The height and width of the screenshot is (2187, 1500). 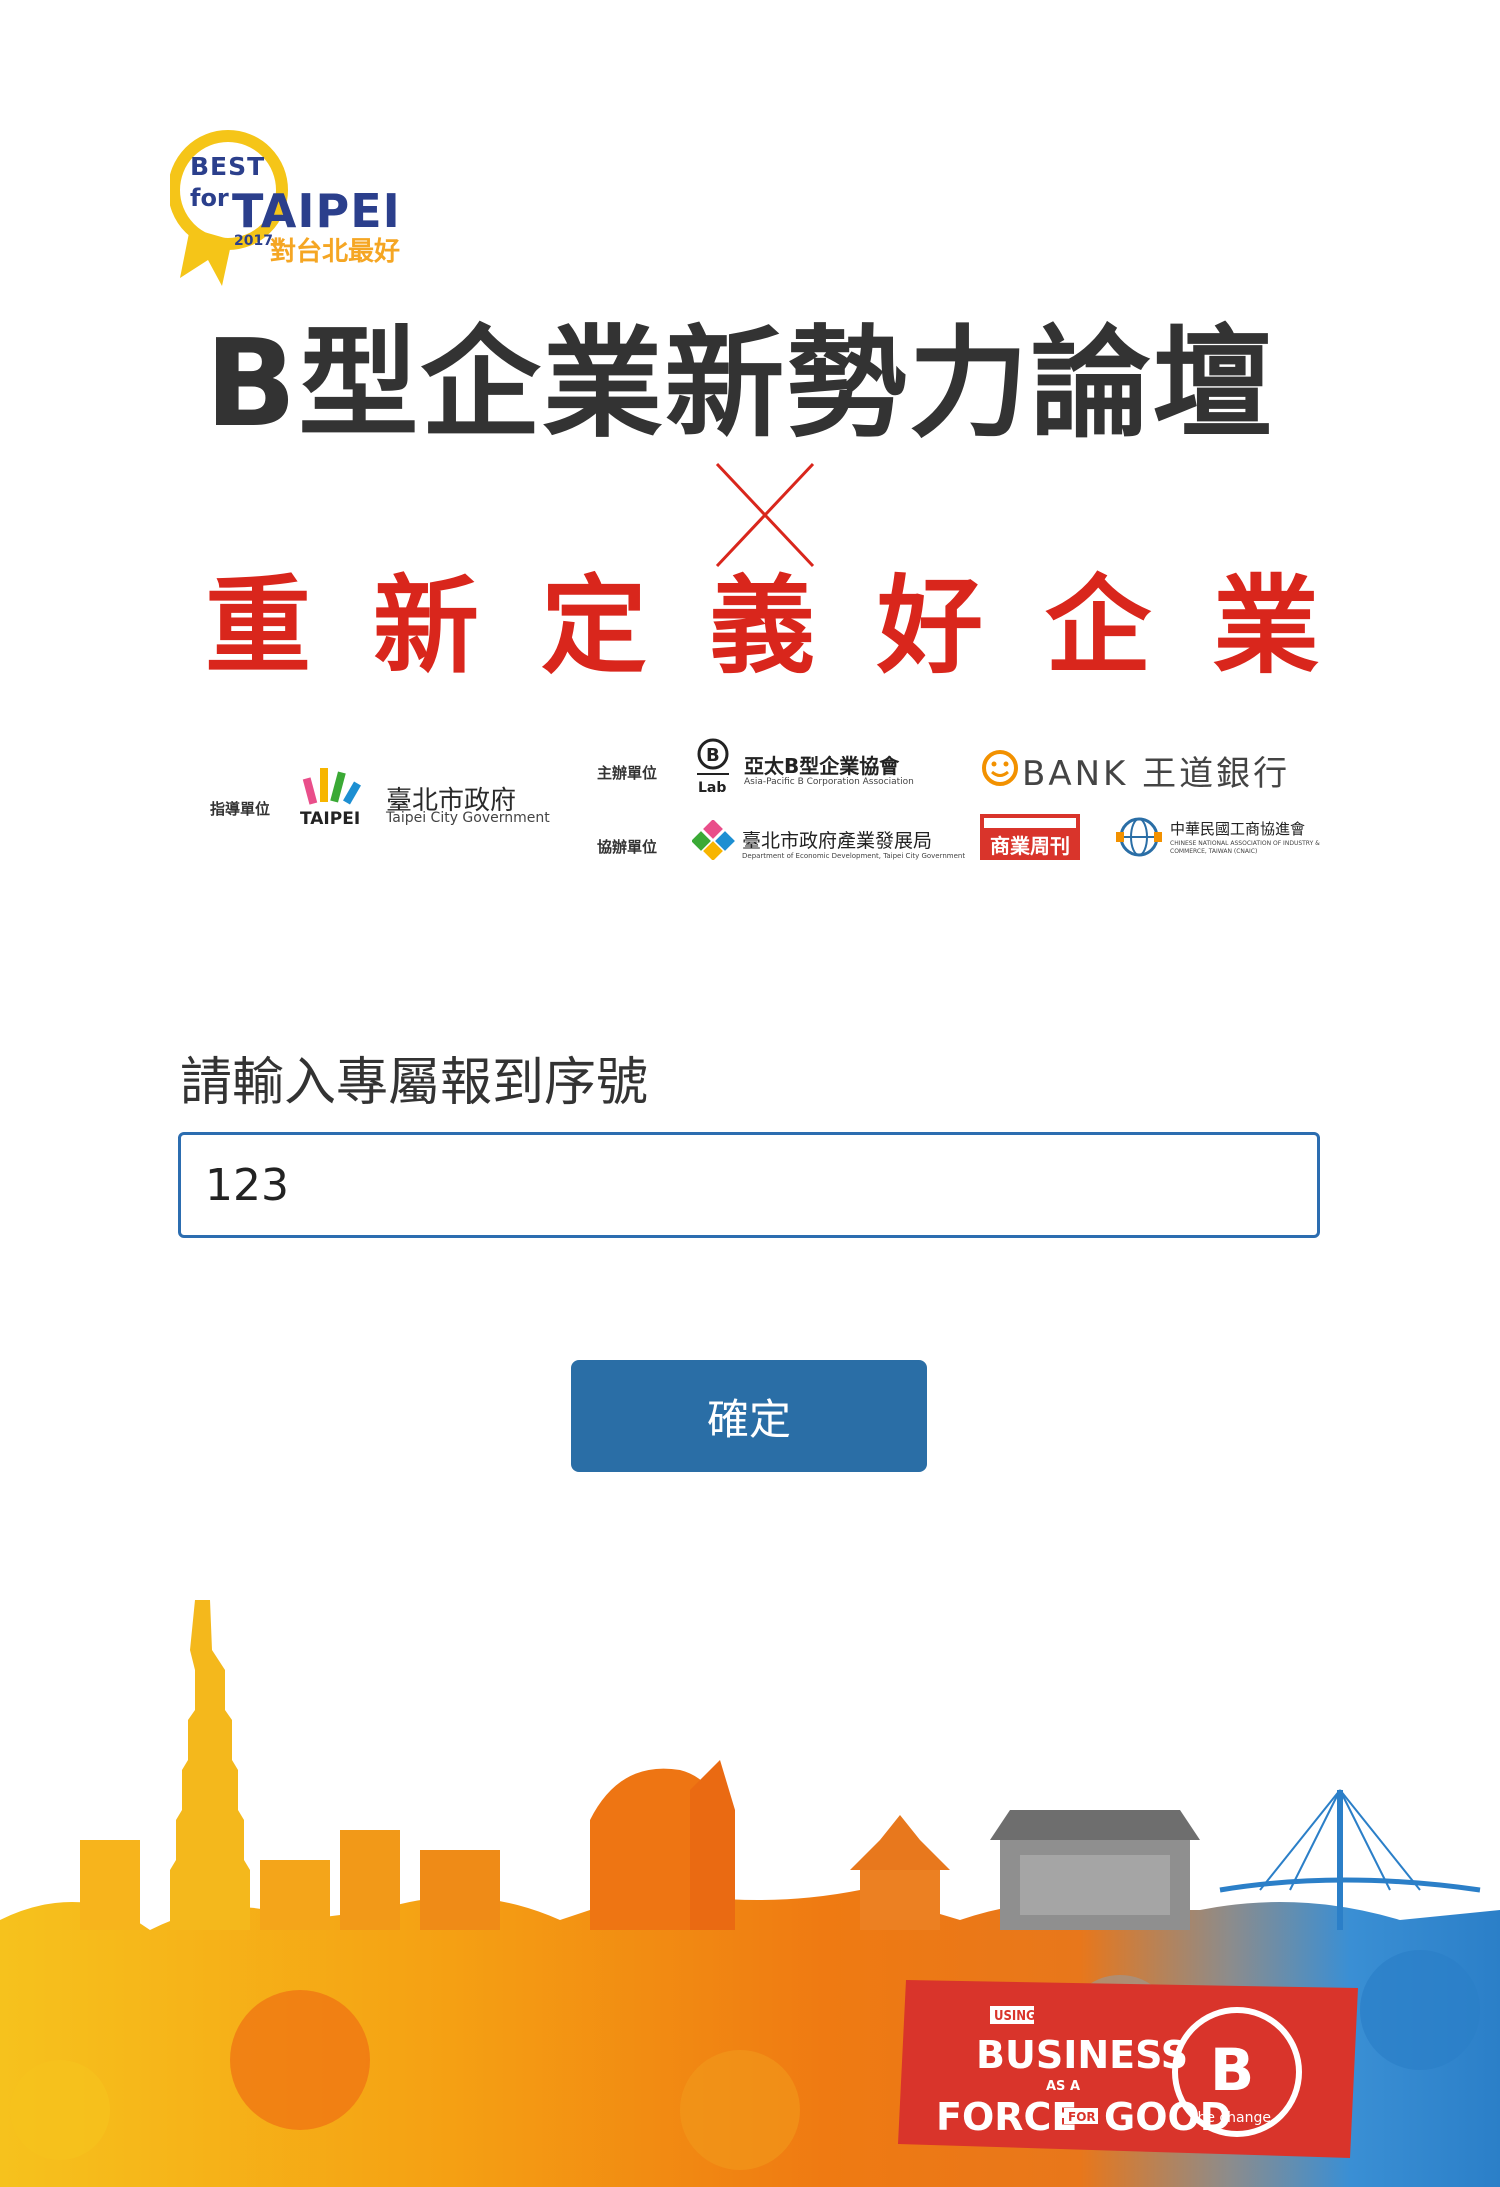 I want to click on page-title: B型企業新勢力論壇, so click(x=740, y=384).